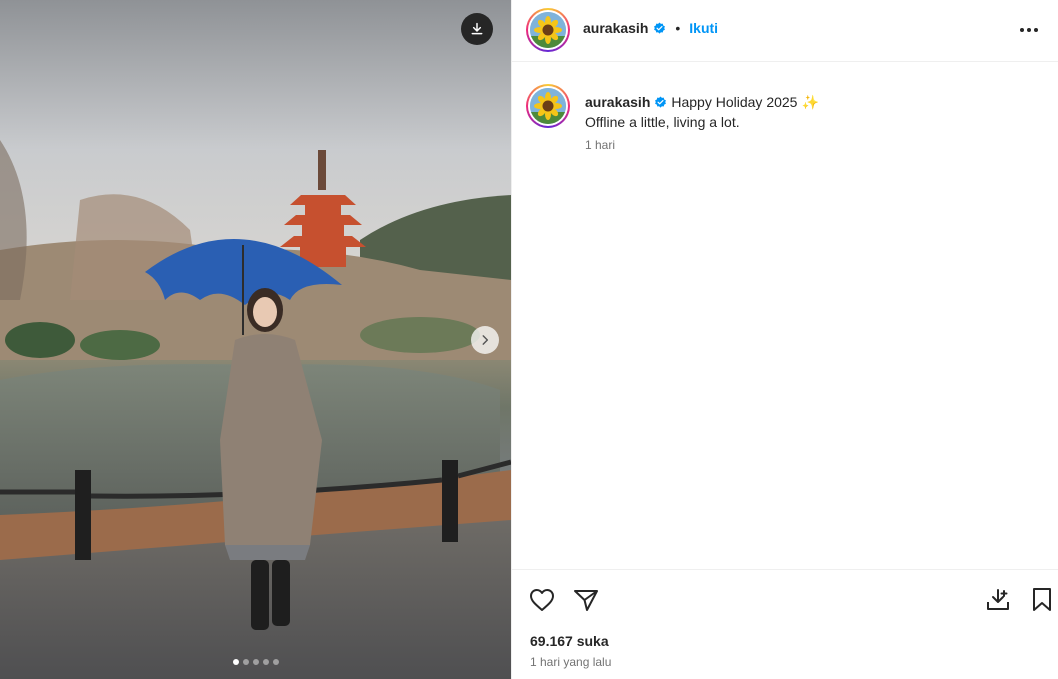 This screenshot has width=1058, height=679. What do you see at coordinates (617, 102) in the screenshot?
I see `caption-username: aurakasih` at bounding box center [617, 102].